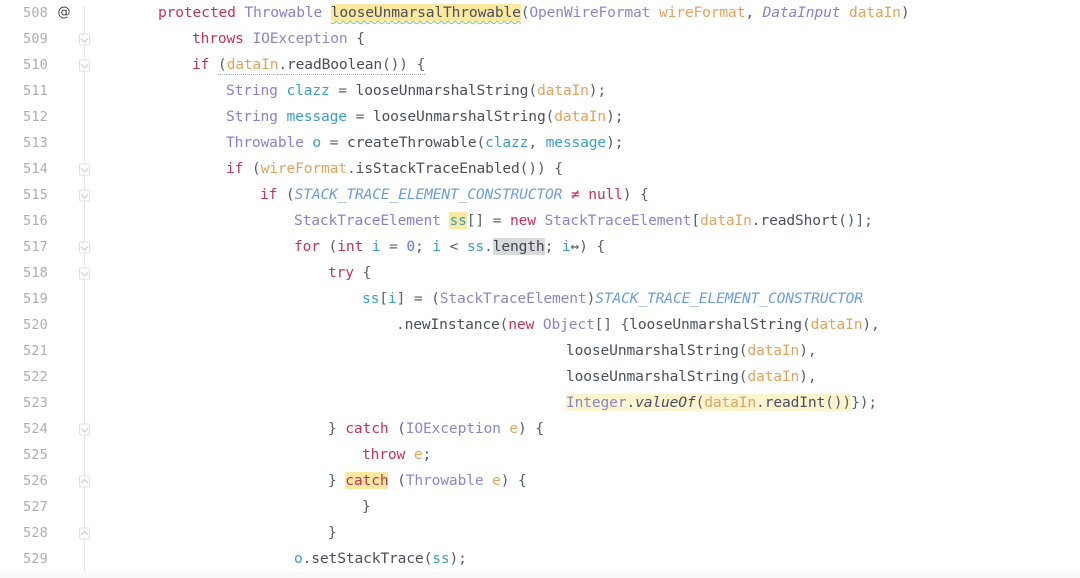 This screenshot has height=578, width=1080. I want to click on code-token: readShort, so click(799, 220).